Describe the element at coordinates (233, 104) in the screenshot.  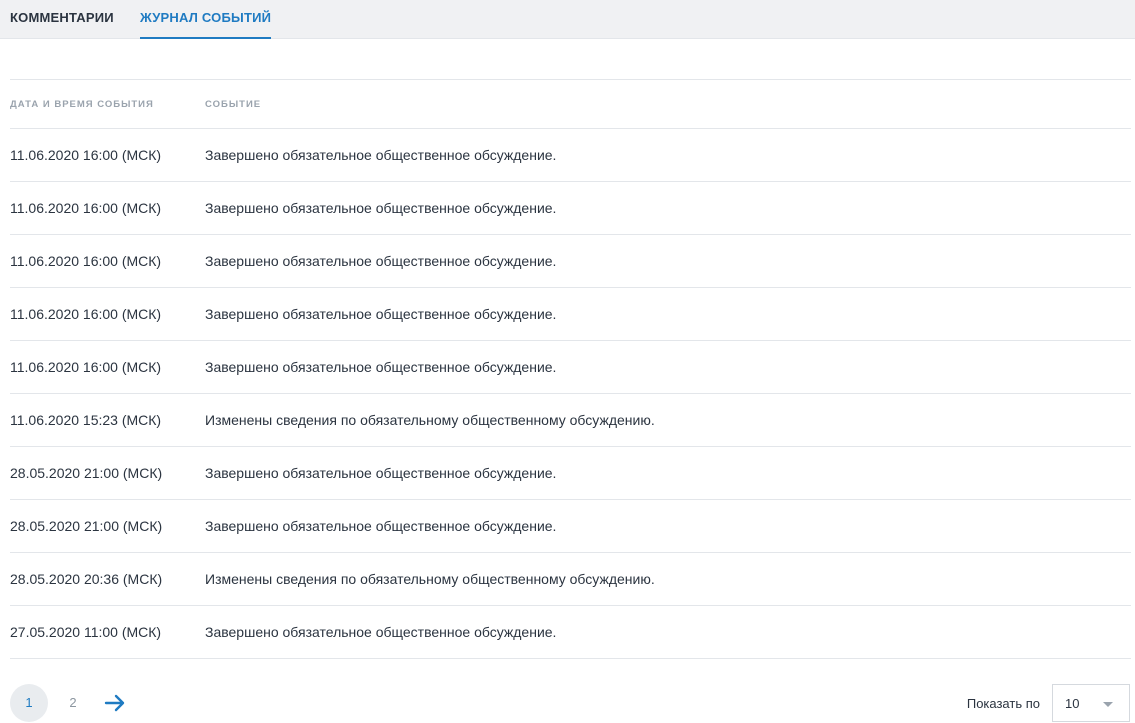
I see `column-header-event: СОБЫТИЕ` at that location.